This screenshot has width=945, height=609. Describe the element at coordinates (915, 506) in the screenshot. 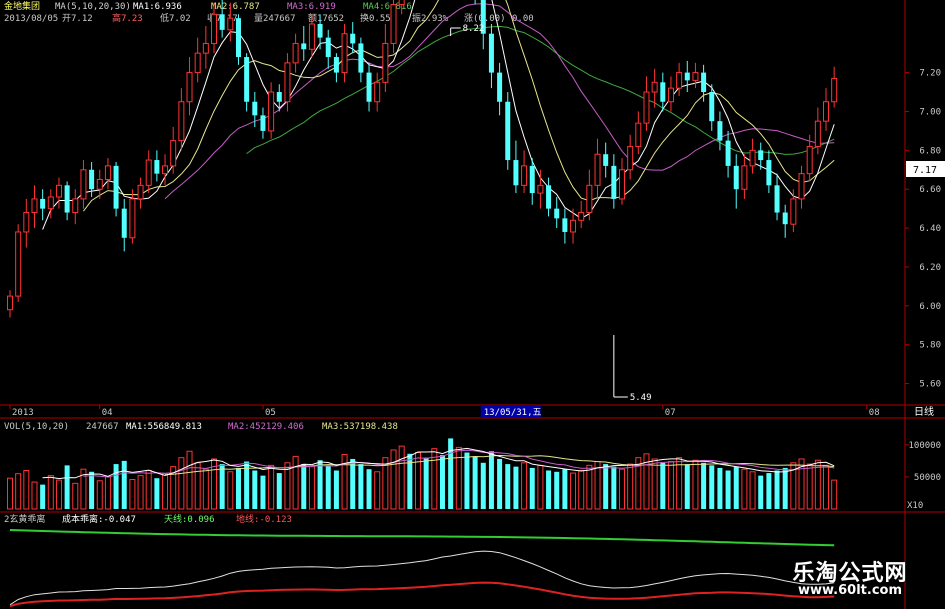

I see `volume-unit: X10` at that location.